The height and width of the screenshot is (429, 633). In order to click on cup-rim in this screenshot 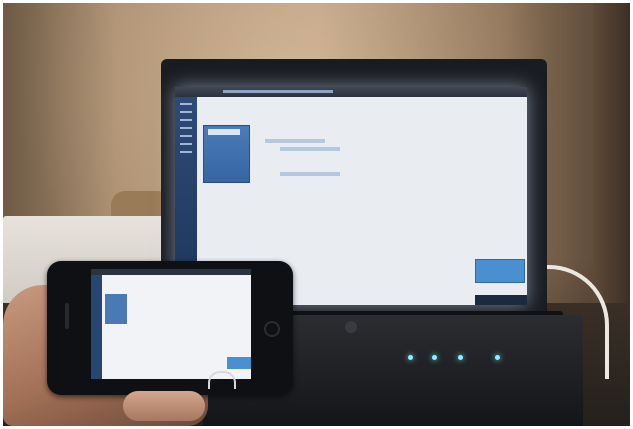, I will do `click(222, 380)`.